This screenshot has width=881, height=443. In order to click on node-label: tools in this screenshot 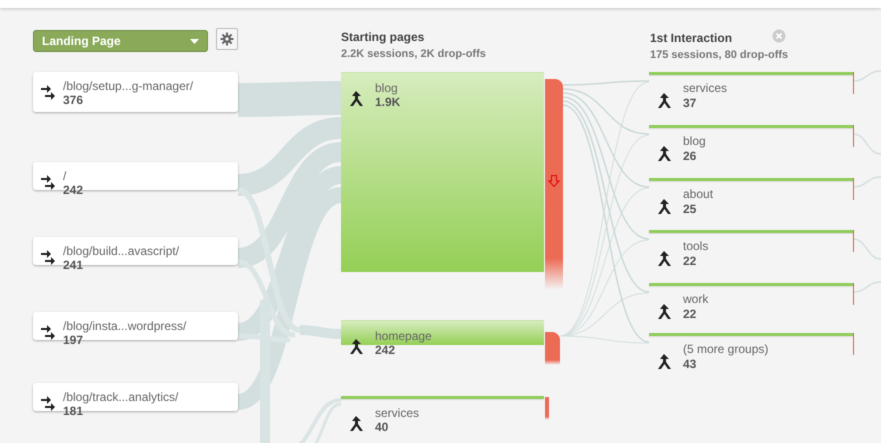, I will do `click(695, 246)`.